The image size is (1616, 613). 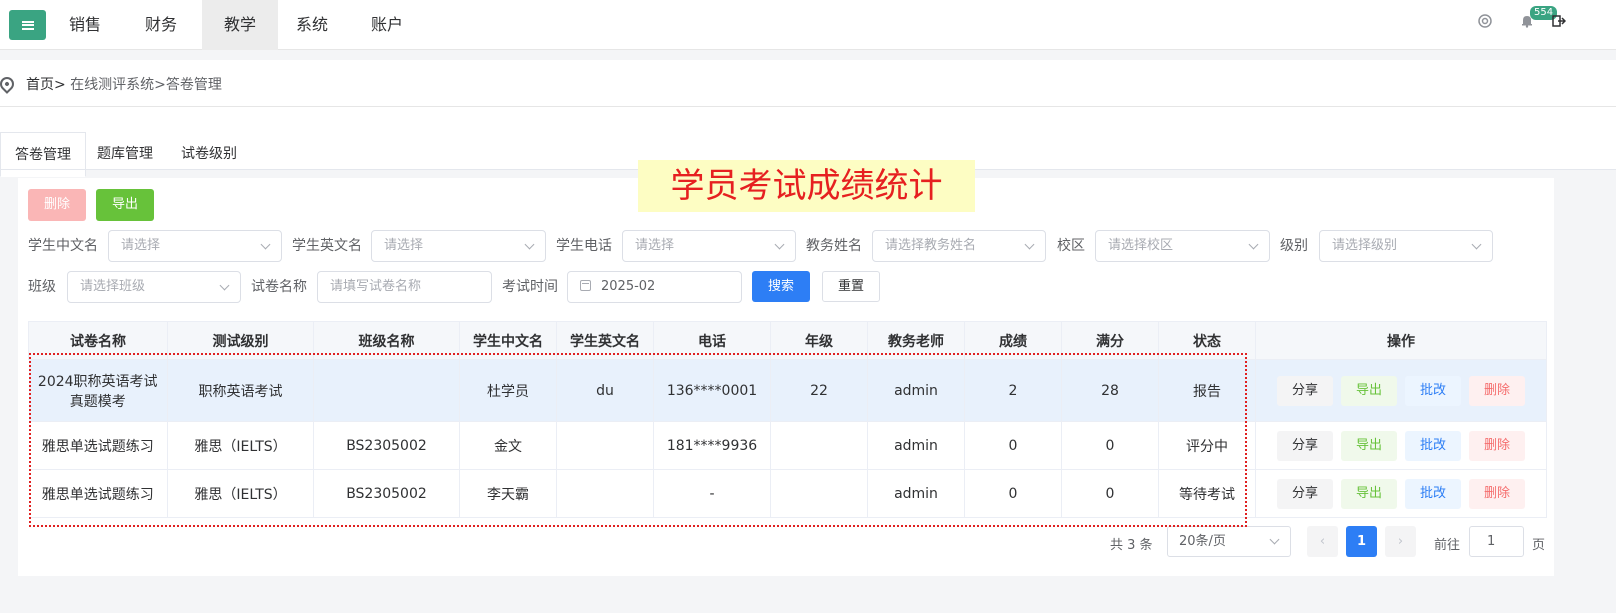 I want to click on goto-unit: 页, so click(x=1539, y=545).